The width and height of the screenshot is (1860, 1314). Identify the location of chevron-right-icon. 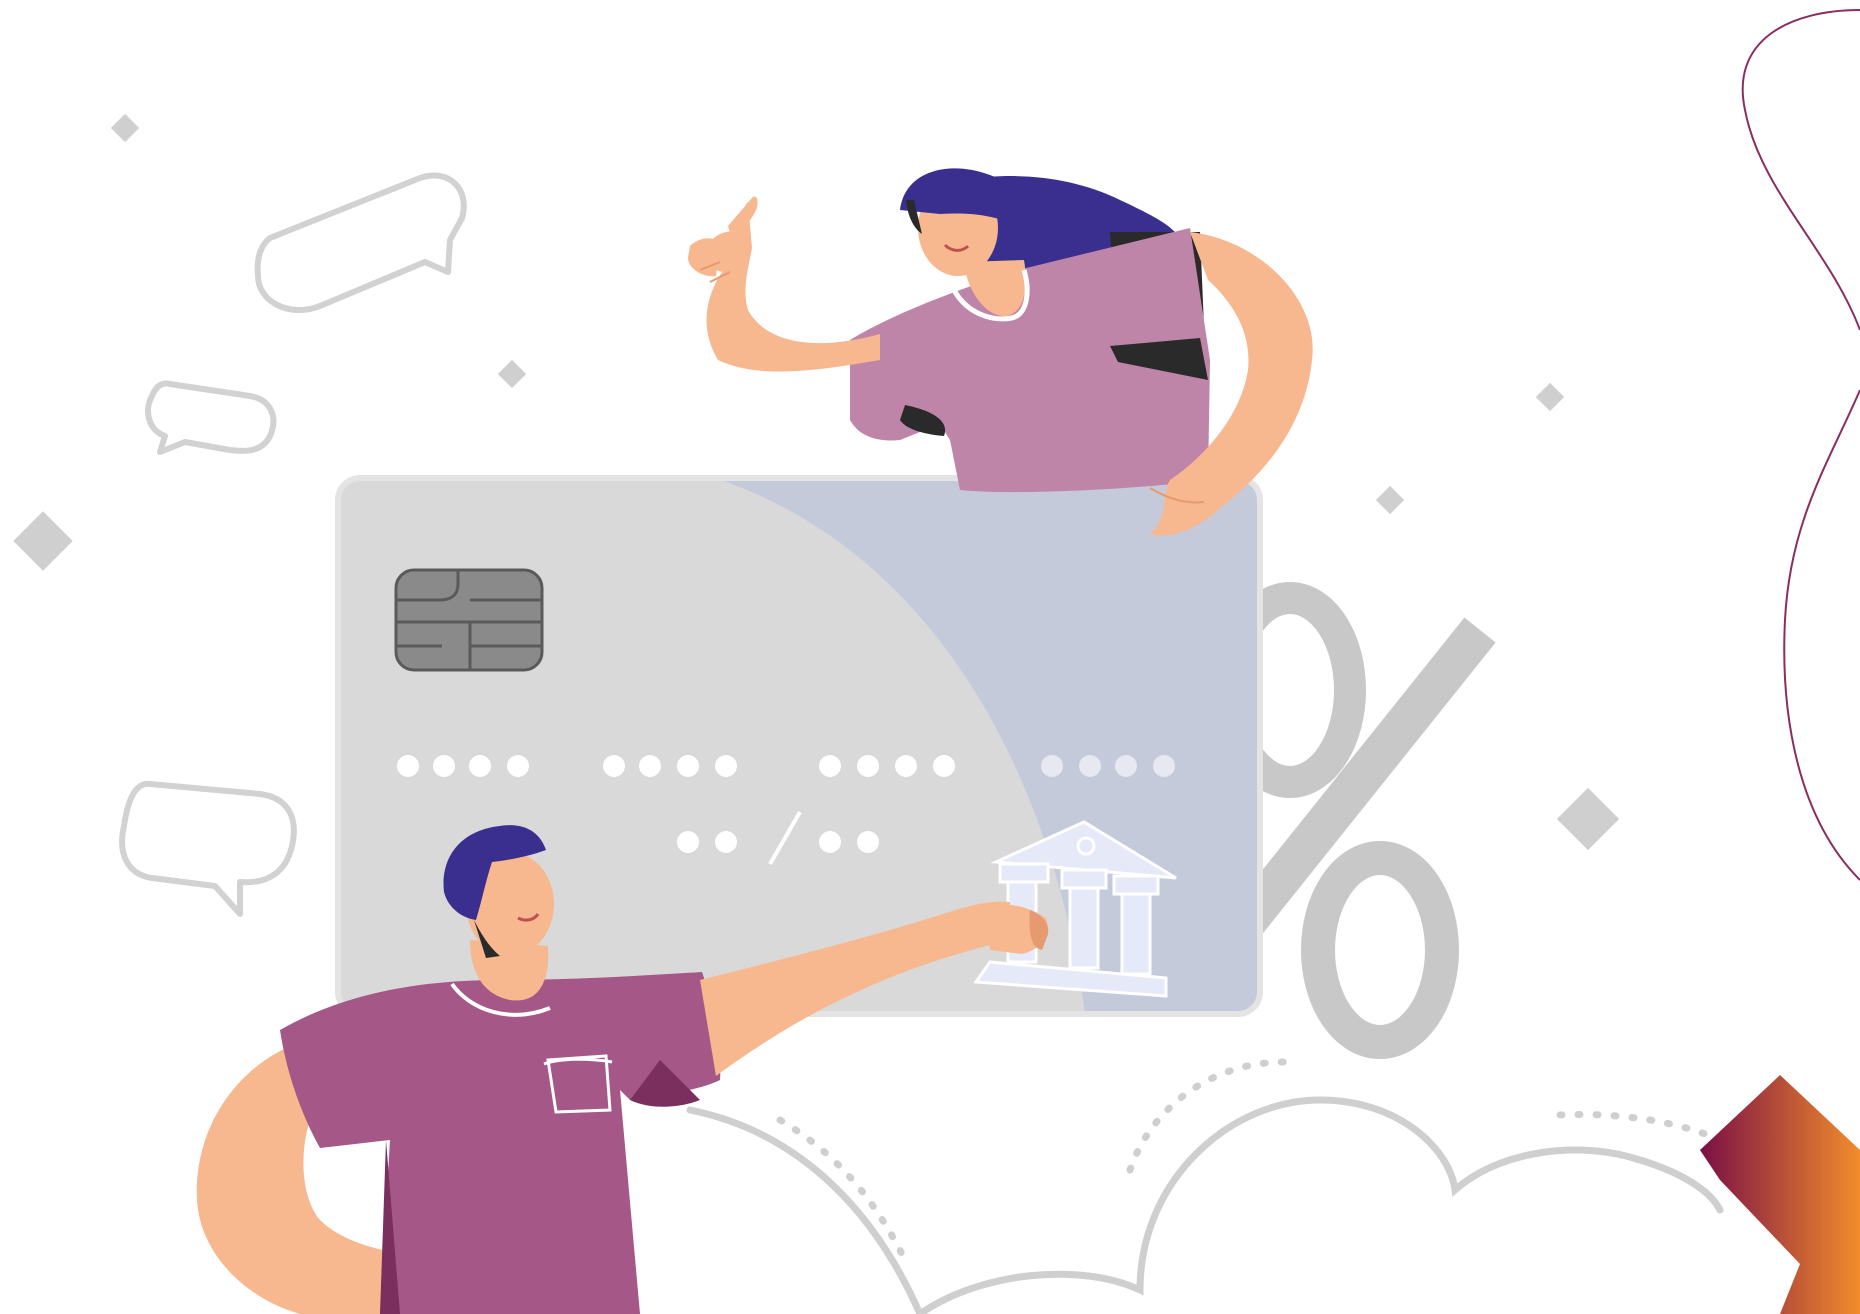
(1780, 1194).